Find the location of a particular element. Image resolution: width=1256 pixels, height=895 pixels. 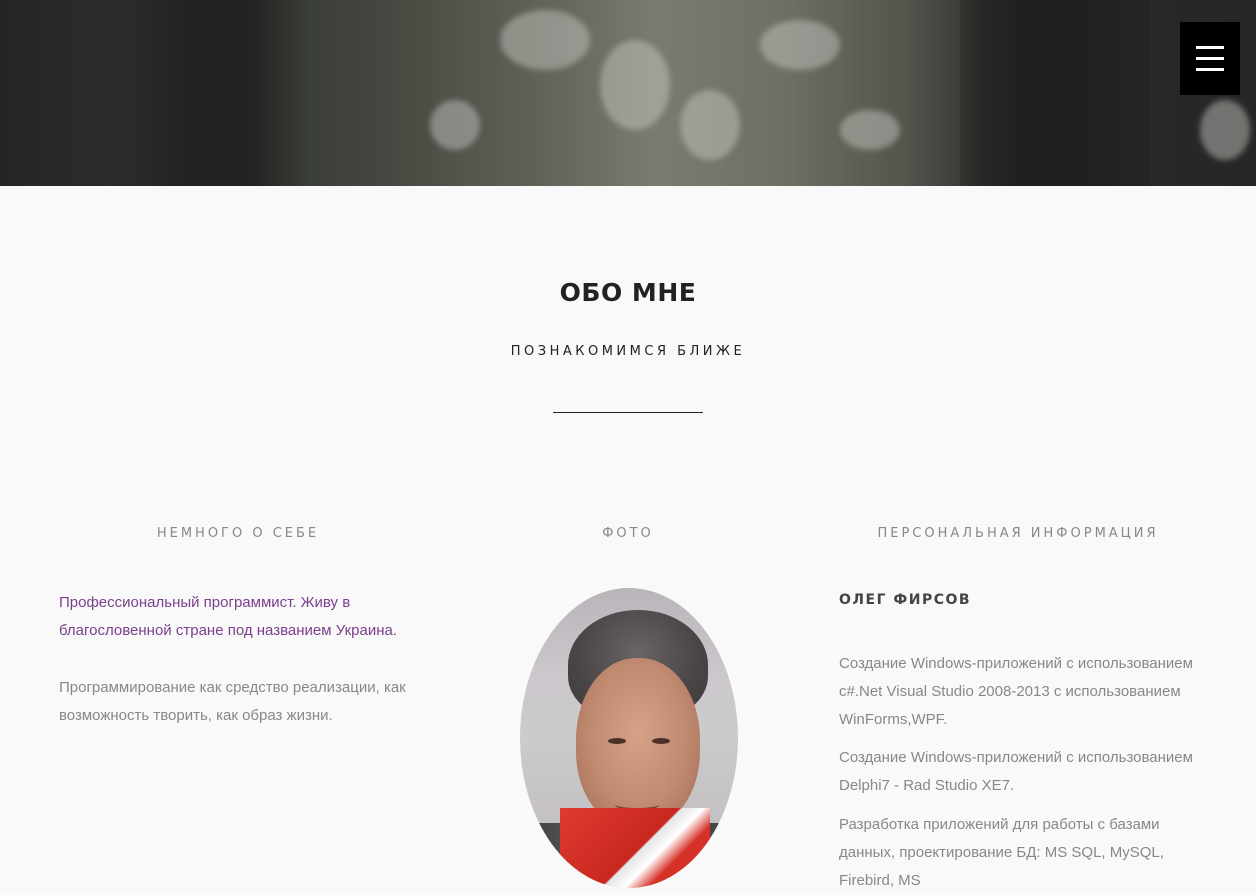

hamburger-menu-button is located at coordinates (1210, 58).